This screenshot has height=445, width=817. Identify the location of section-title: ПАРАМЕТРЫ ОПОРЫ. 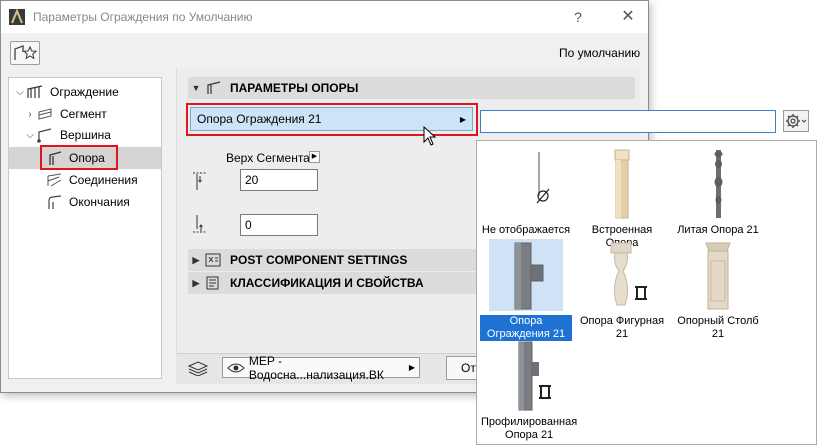
(294, 88).